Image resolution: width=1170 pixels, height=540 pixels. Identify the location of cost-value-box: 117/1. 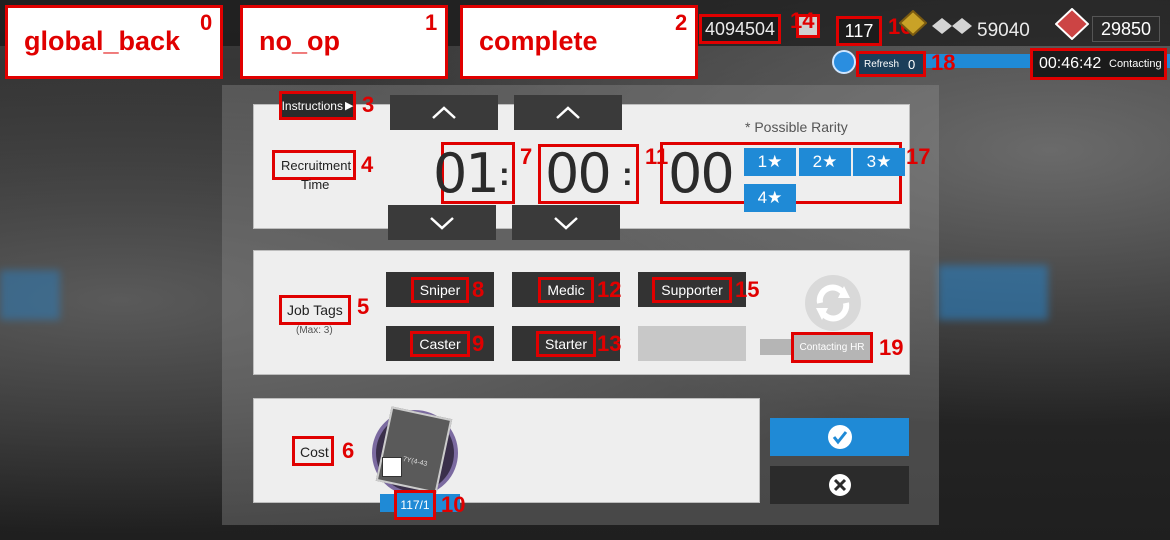
(415, 505).